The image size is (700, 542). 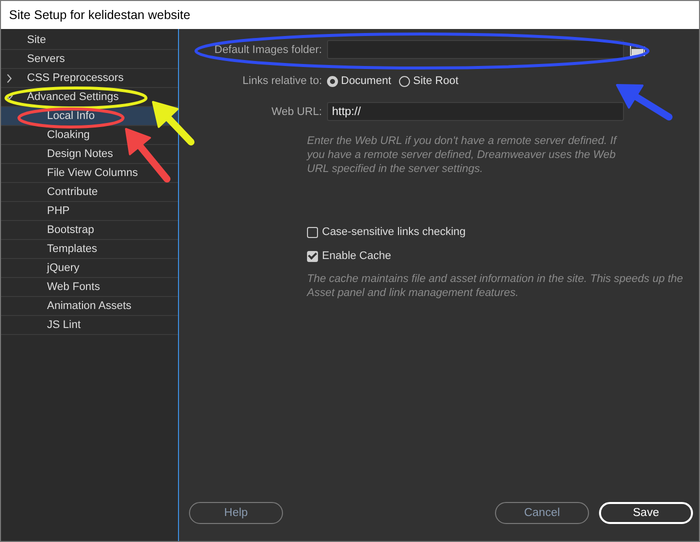 What do you see at coordinates (435, 81) in the screenshot?
I see `option-label: Site Root` at bounding box center [435, 81].